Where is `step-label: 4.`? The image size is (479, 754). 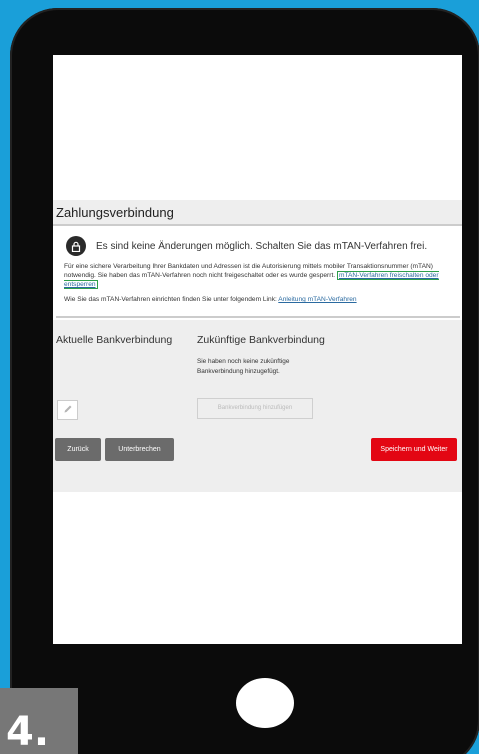 step-label: 4. is located at coordinates (28, 731).